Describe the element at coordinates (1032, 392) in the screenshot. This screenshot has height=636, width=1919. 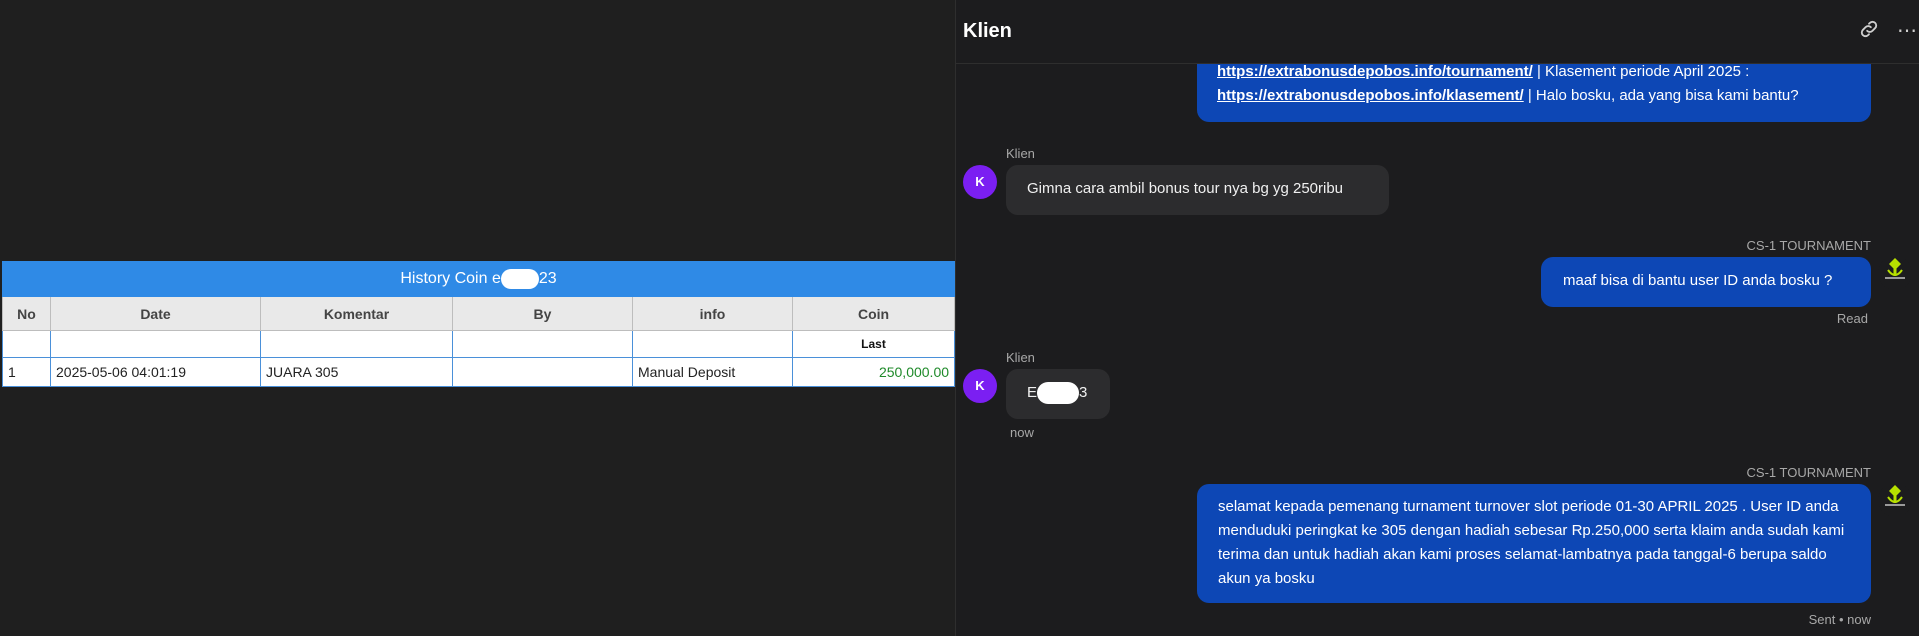
I see `message-text-prefix: E` at that location.